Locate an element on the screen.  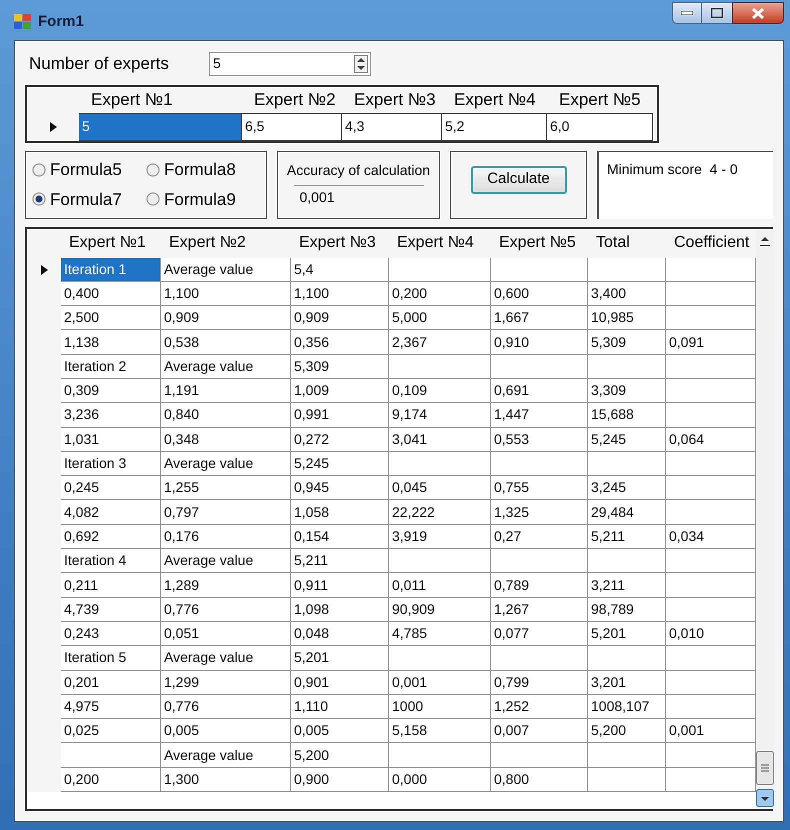
table-cell: 0,800 is located at coordinates (539, 780).